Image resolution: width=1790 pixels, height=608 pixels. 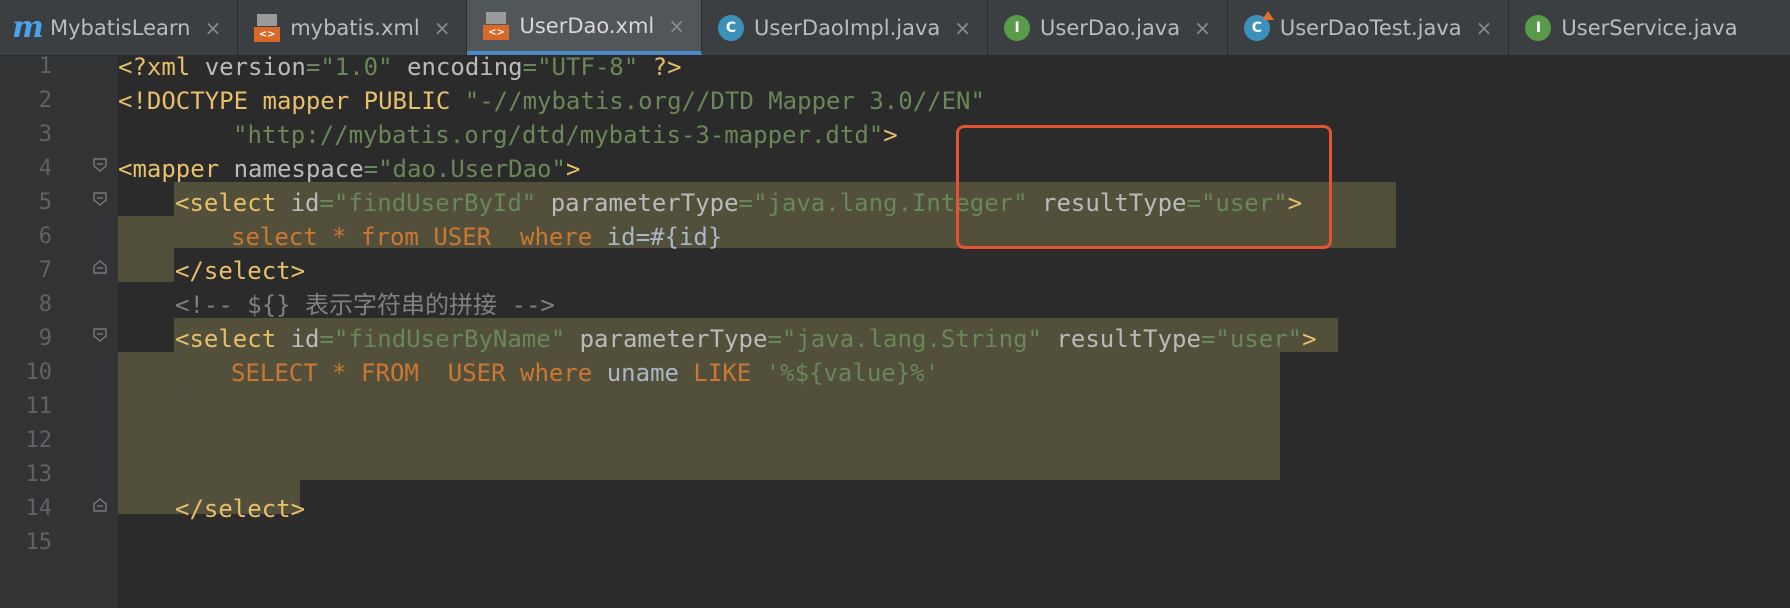 I want to click on tab-label: mybatis.xml, so click(x=355, y=27).